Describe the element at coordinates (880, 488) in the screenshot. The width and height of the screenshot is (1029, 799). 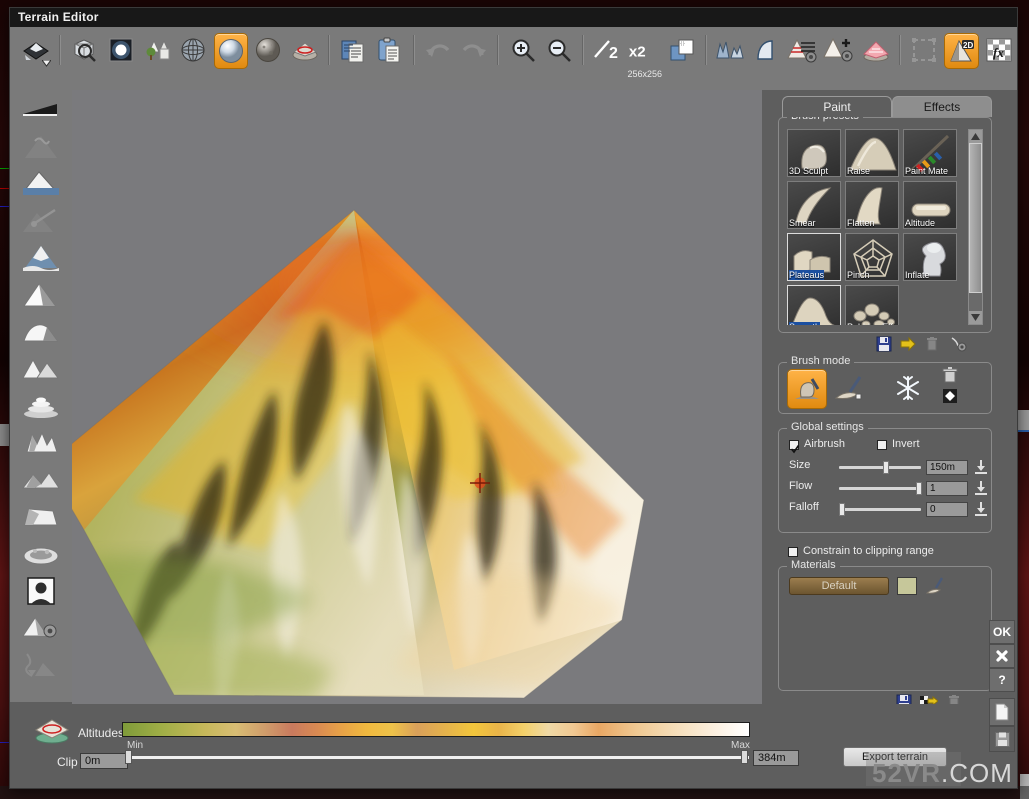
I see `flow-slider-track` at that location.